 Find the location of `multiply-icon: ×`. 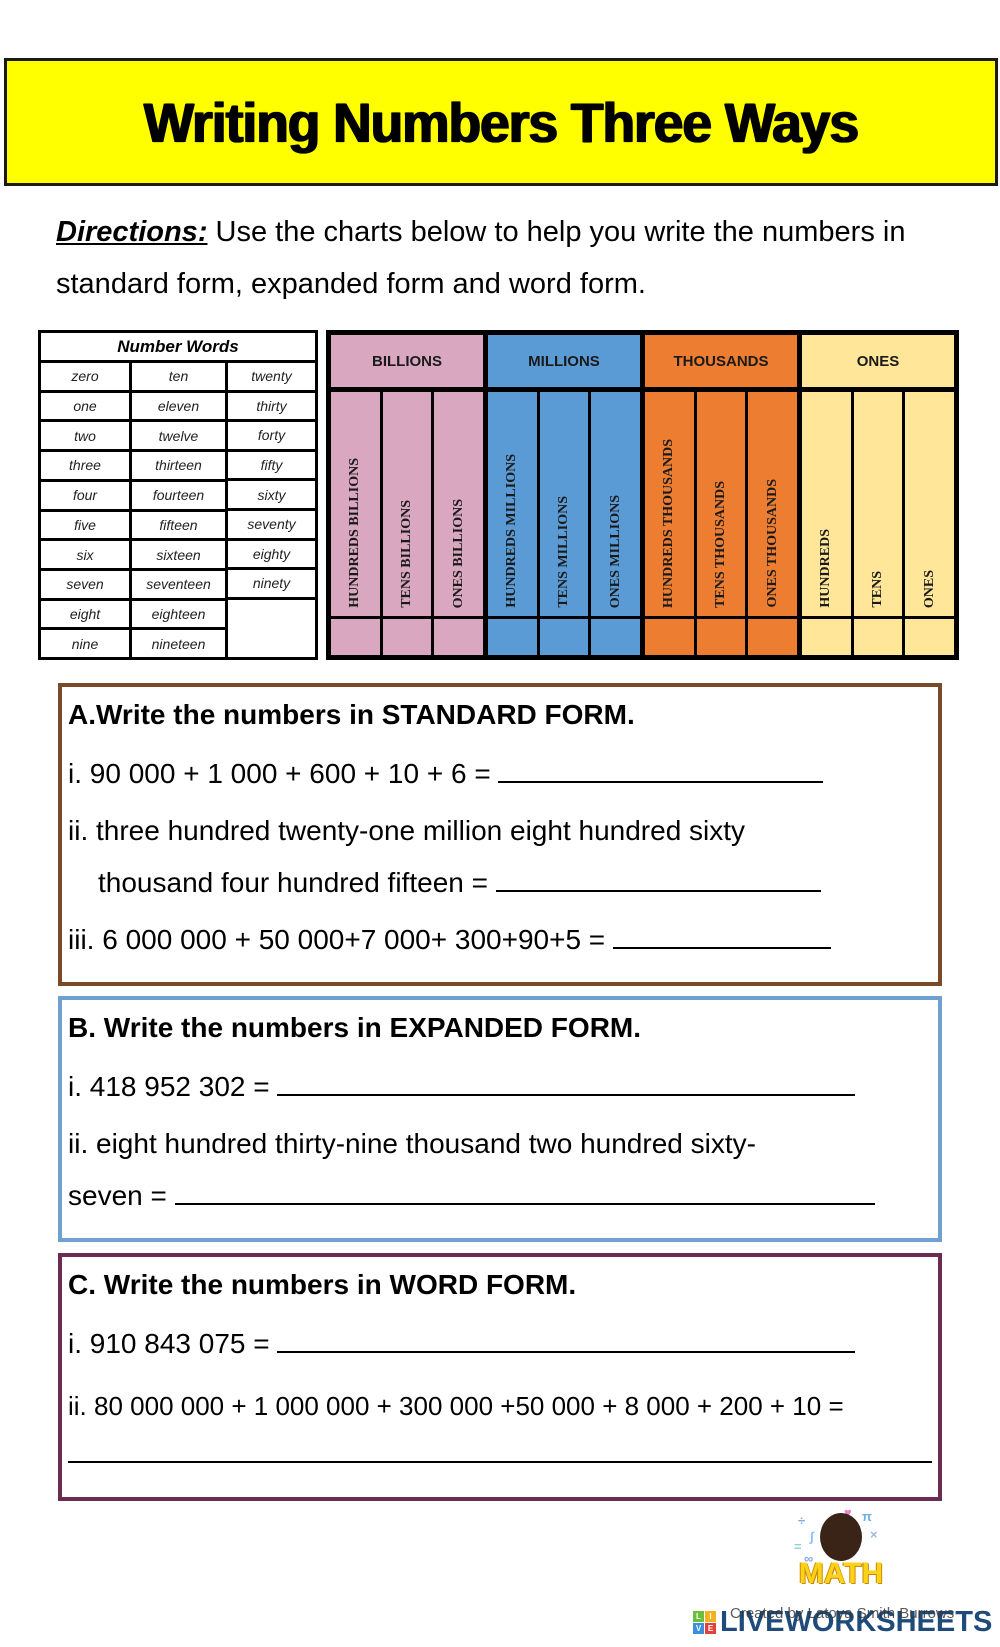

multiply-icon: × is located at coordinates (874, 1534).